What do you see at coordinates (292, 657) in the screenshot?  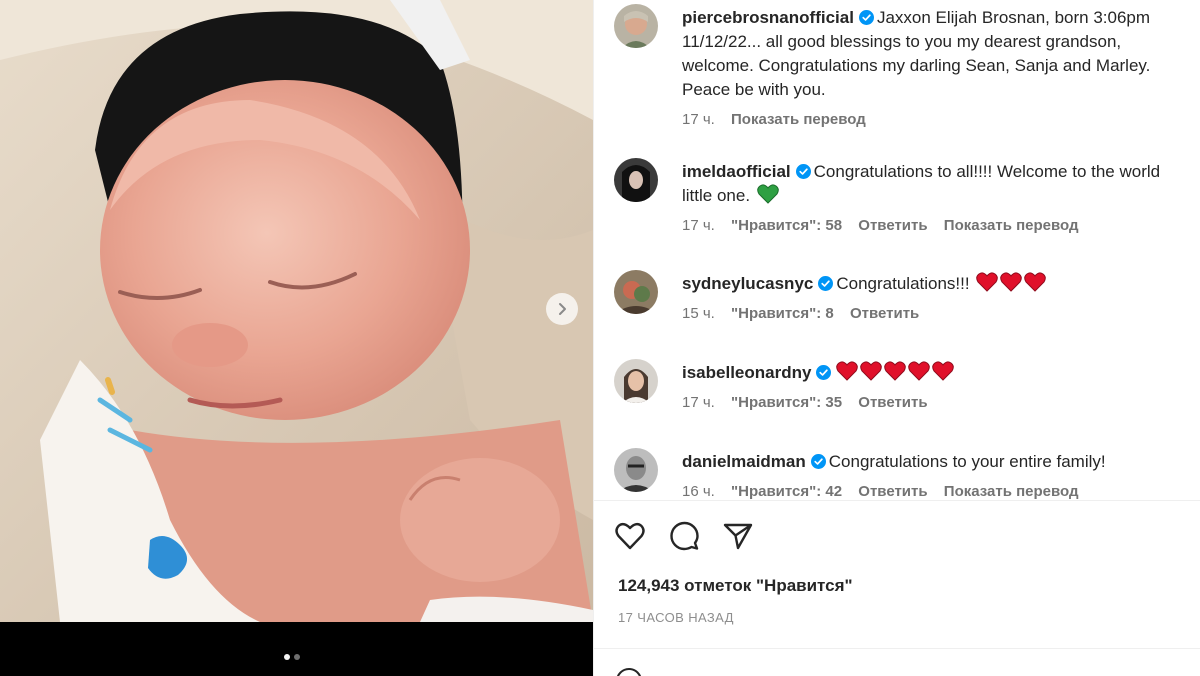 I see `carousel-indicator` at bounding box center [292, 657].